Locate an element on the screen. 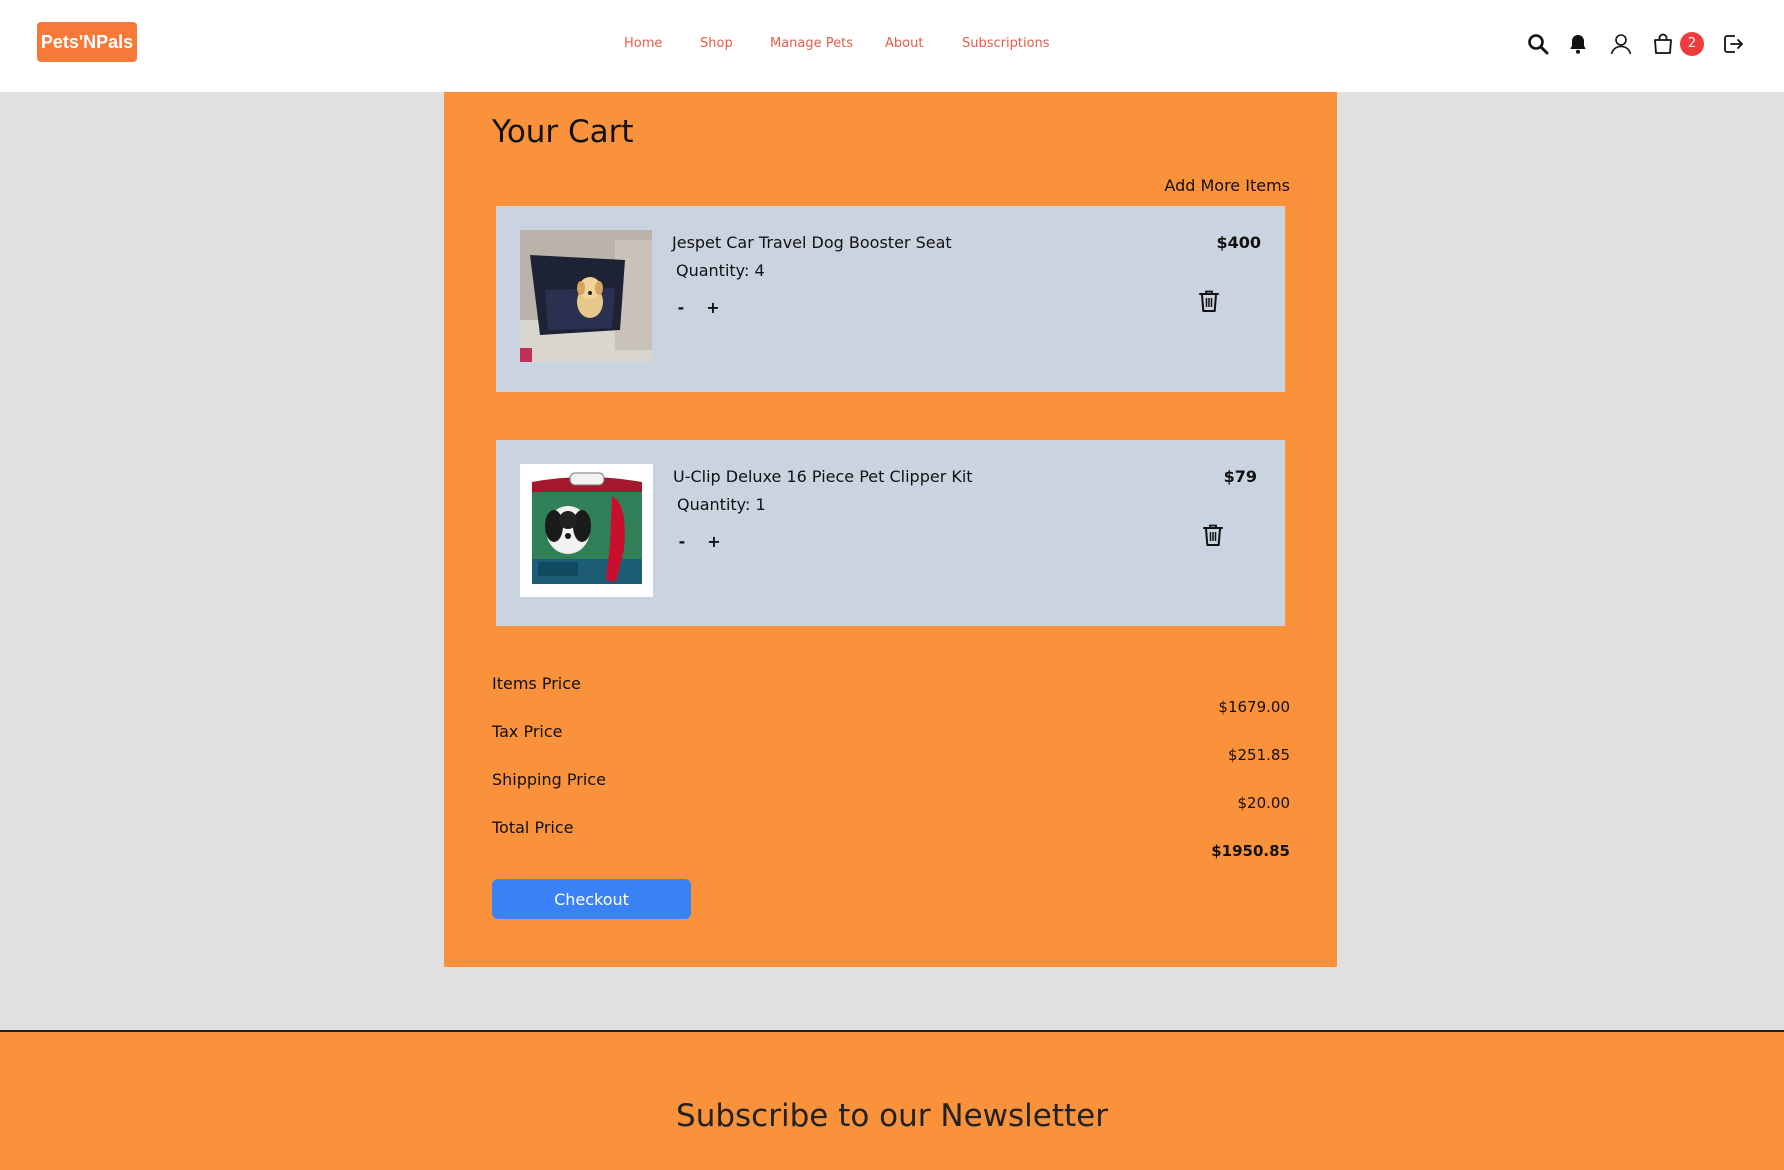  nav-subscriptions: Subscriptions is located at coordinates (1006, 43).